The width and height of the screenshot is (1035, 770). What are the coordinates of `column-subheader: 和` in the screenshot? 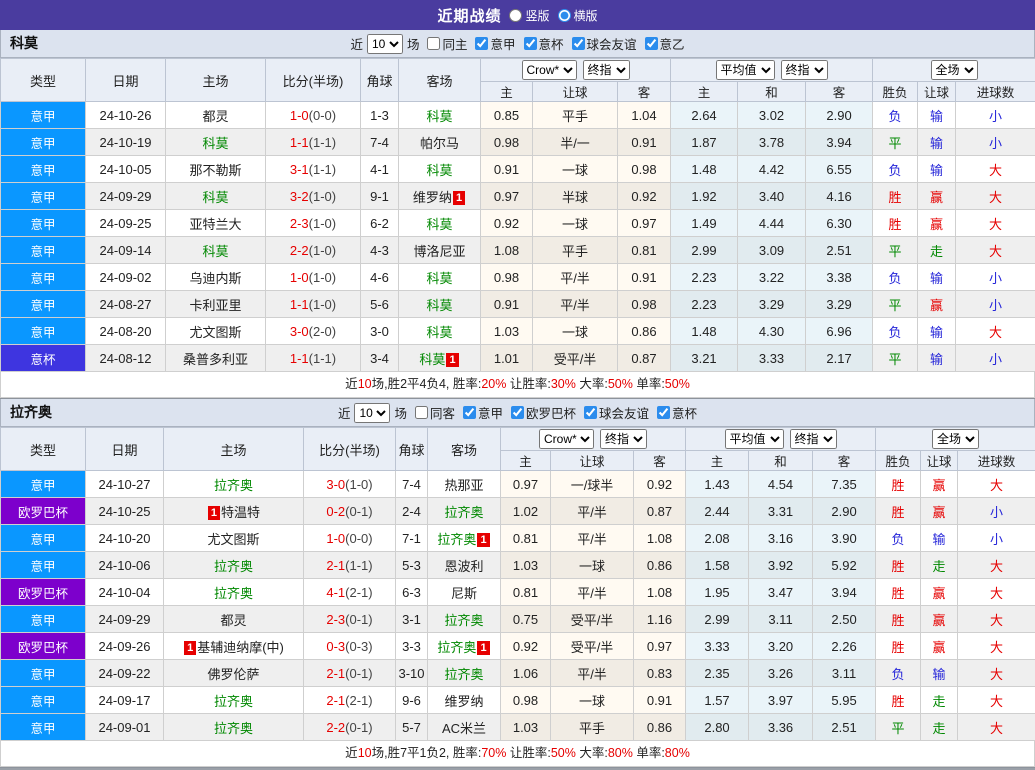 It's located at (781, 461).